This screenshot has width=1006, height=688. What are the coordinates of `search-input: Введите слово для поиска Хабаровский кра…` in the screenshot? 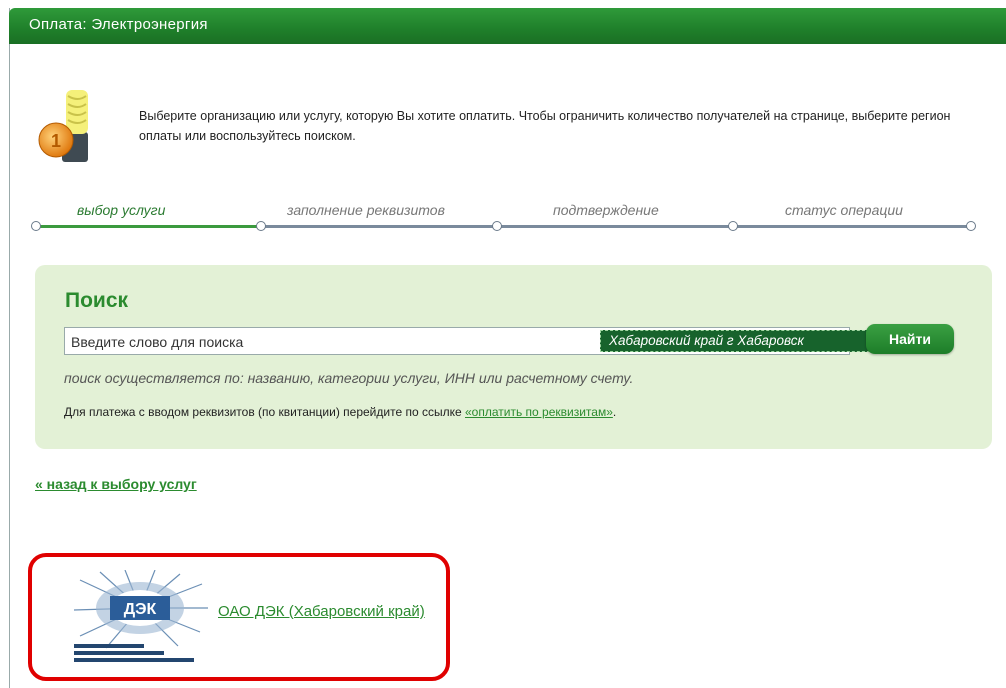 It's located at (472, 341).